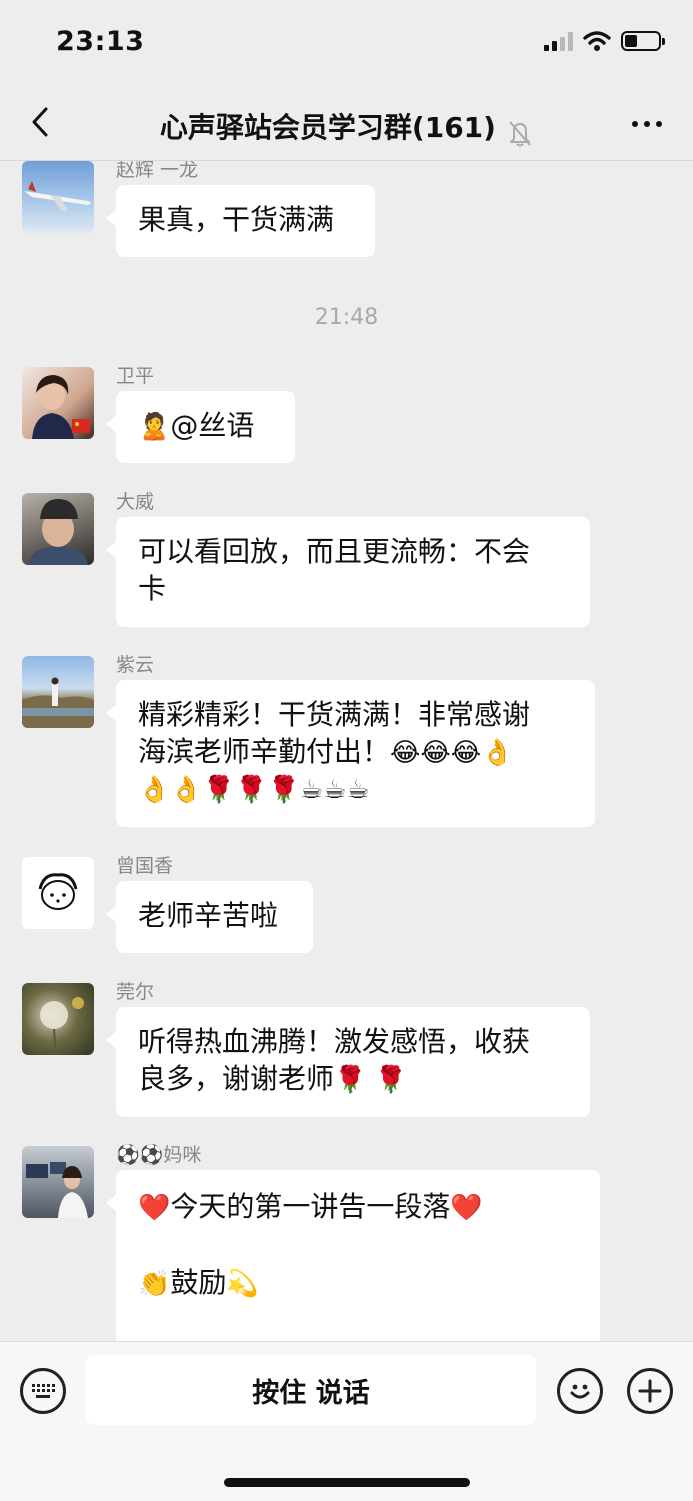 This screenshot has height=1501, width=693. I want to click on message-text-line: 海滨老师辛勤付出！😂😂😂👌, so click(355, 752).